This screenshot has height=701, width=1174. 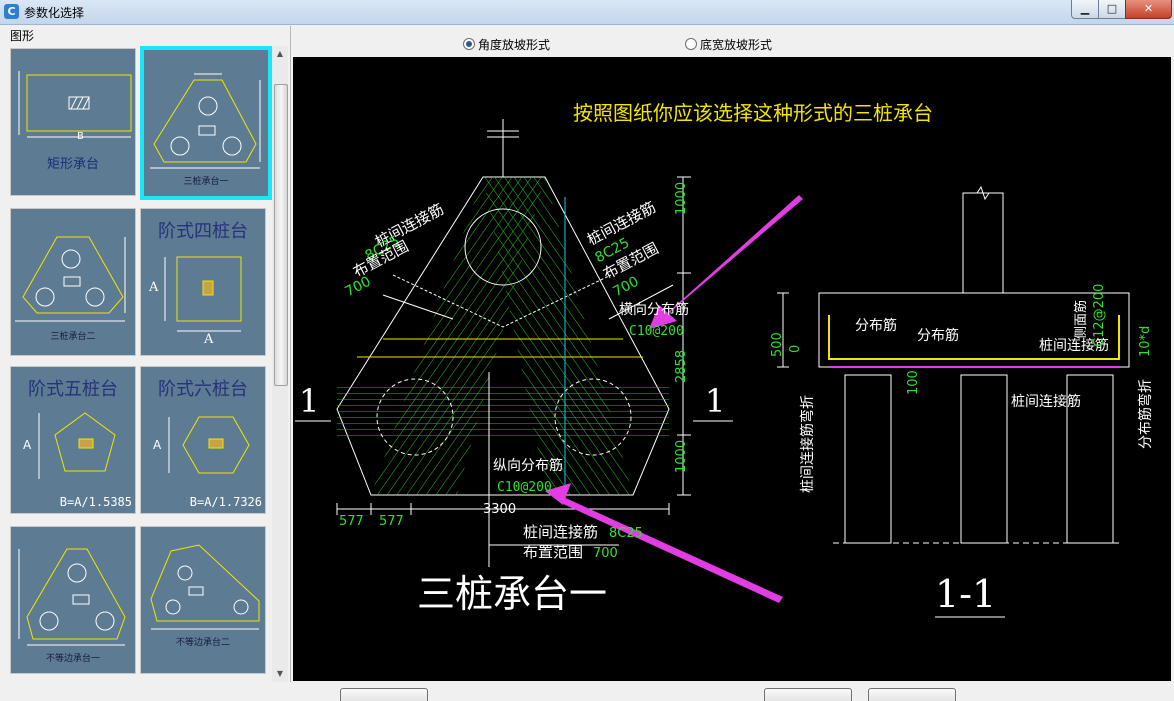 I want to click on thumb-unequal-cap-2: 不等边承台二, so click(x=203, y=600).